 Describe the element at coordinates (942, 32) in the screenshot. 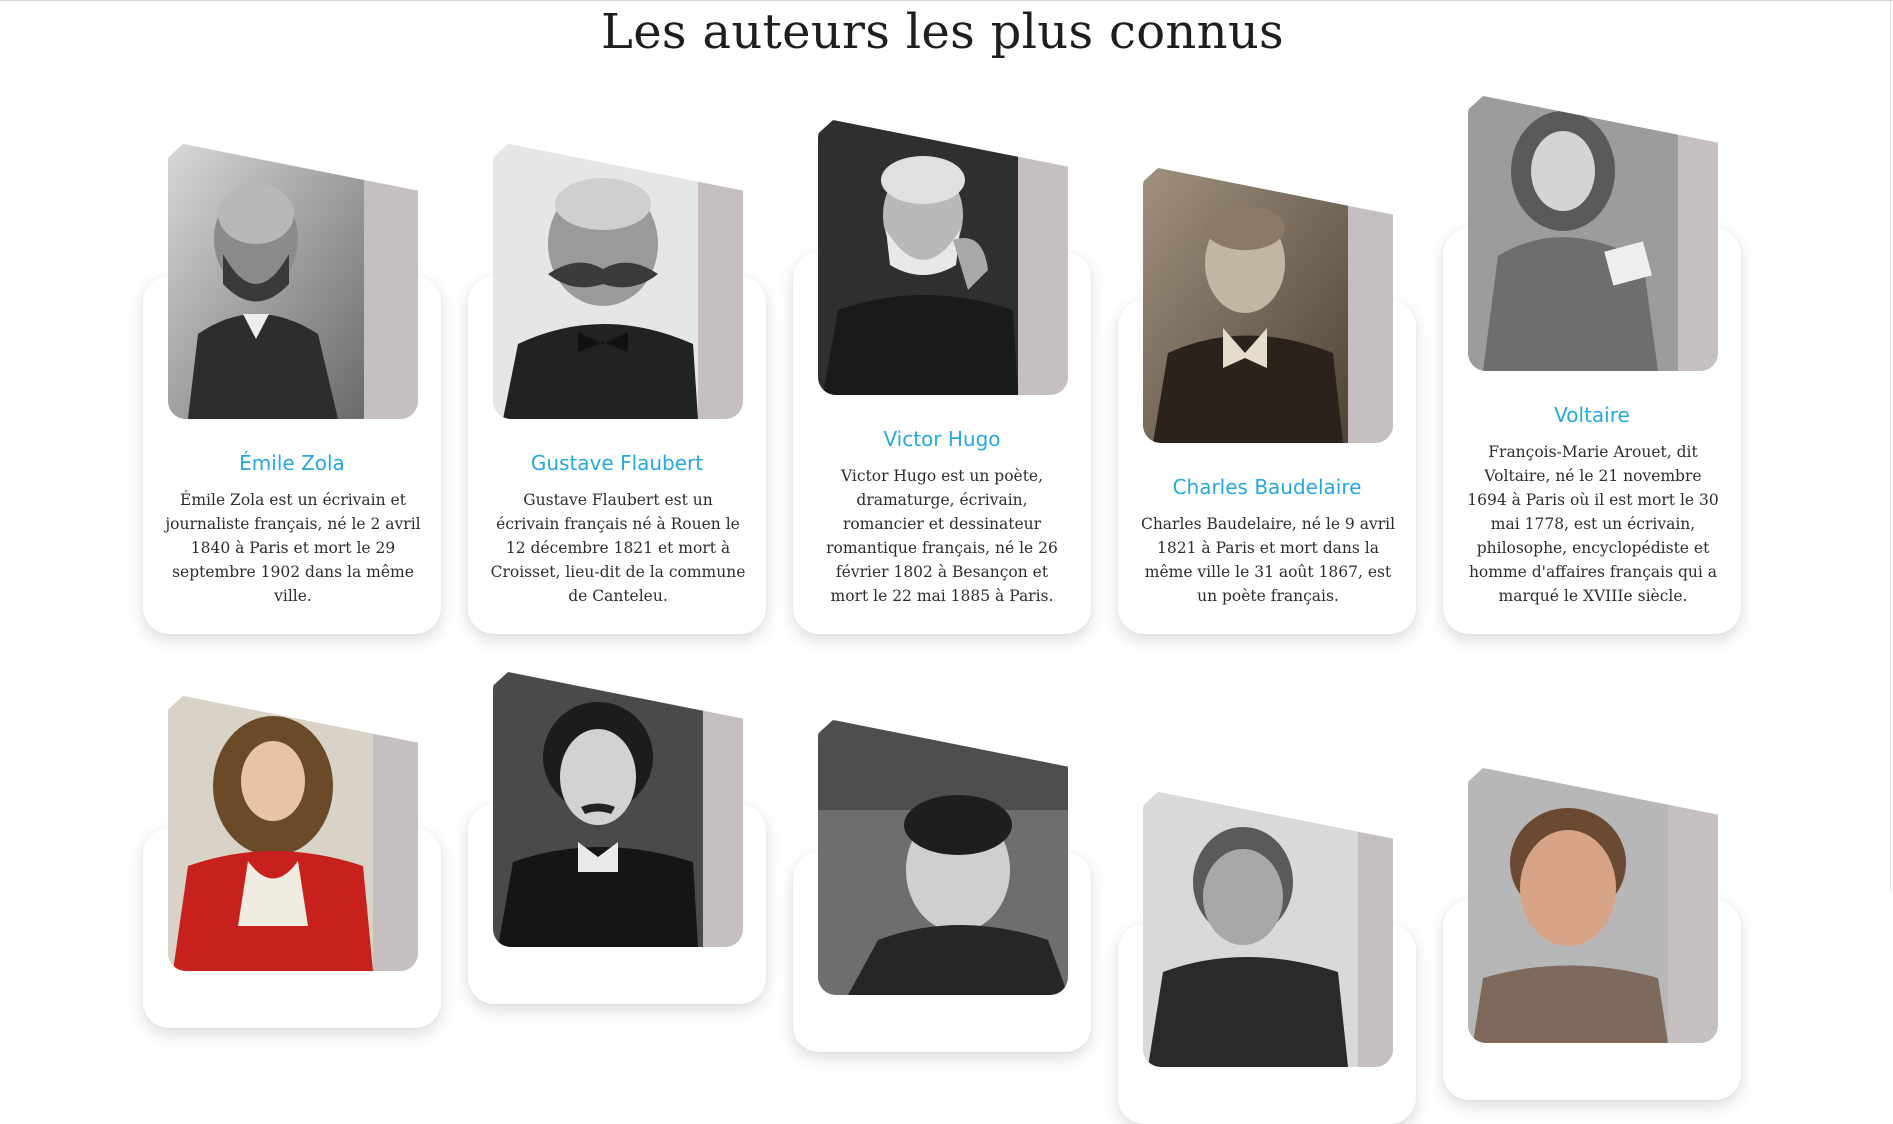

I see `page-title: Les auteurs les plus connus` at that location.